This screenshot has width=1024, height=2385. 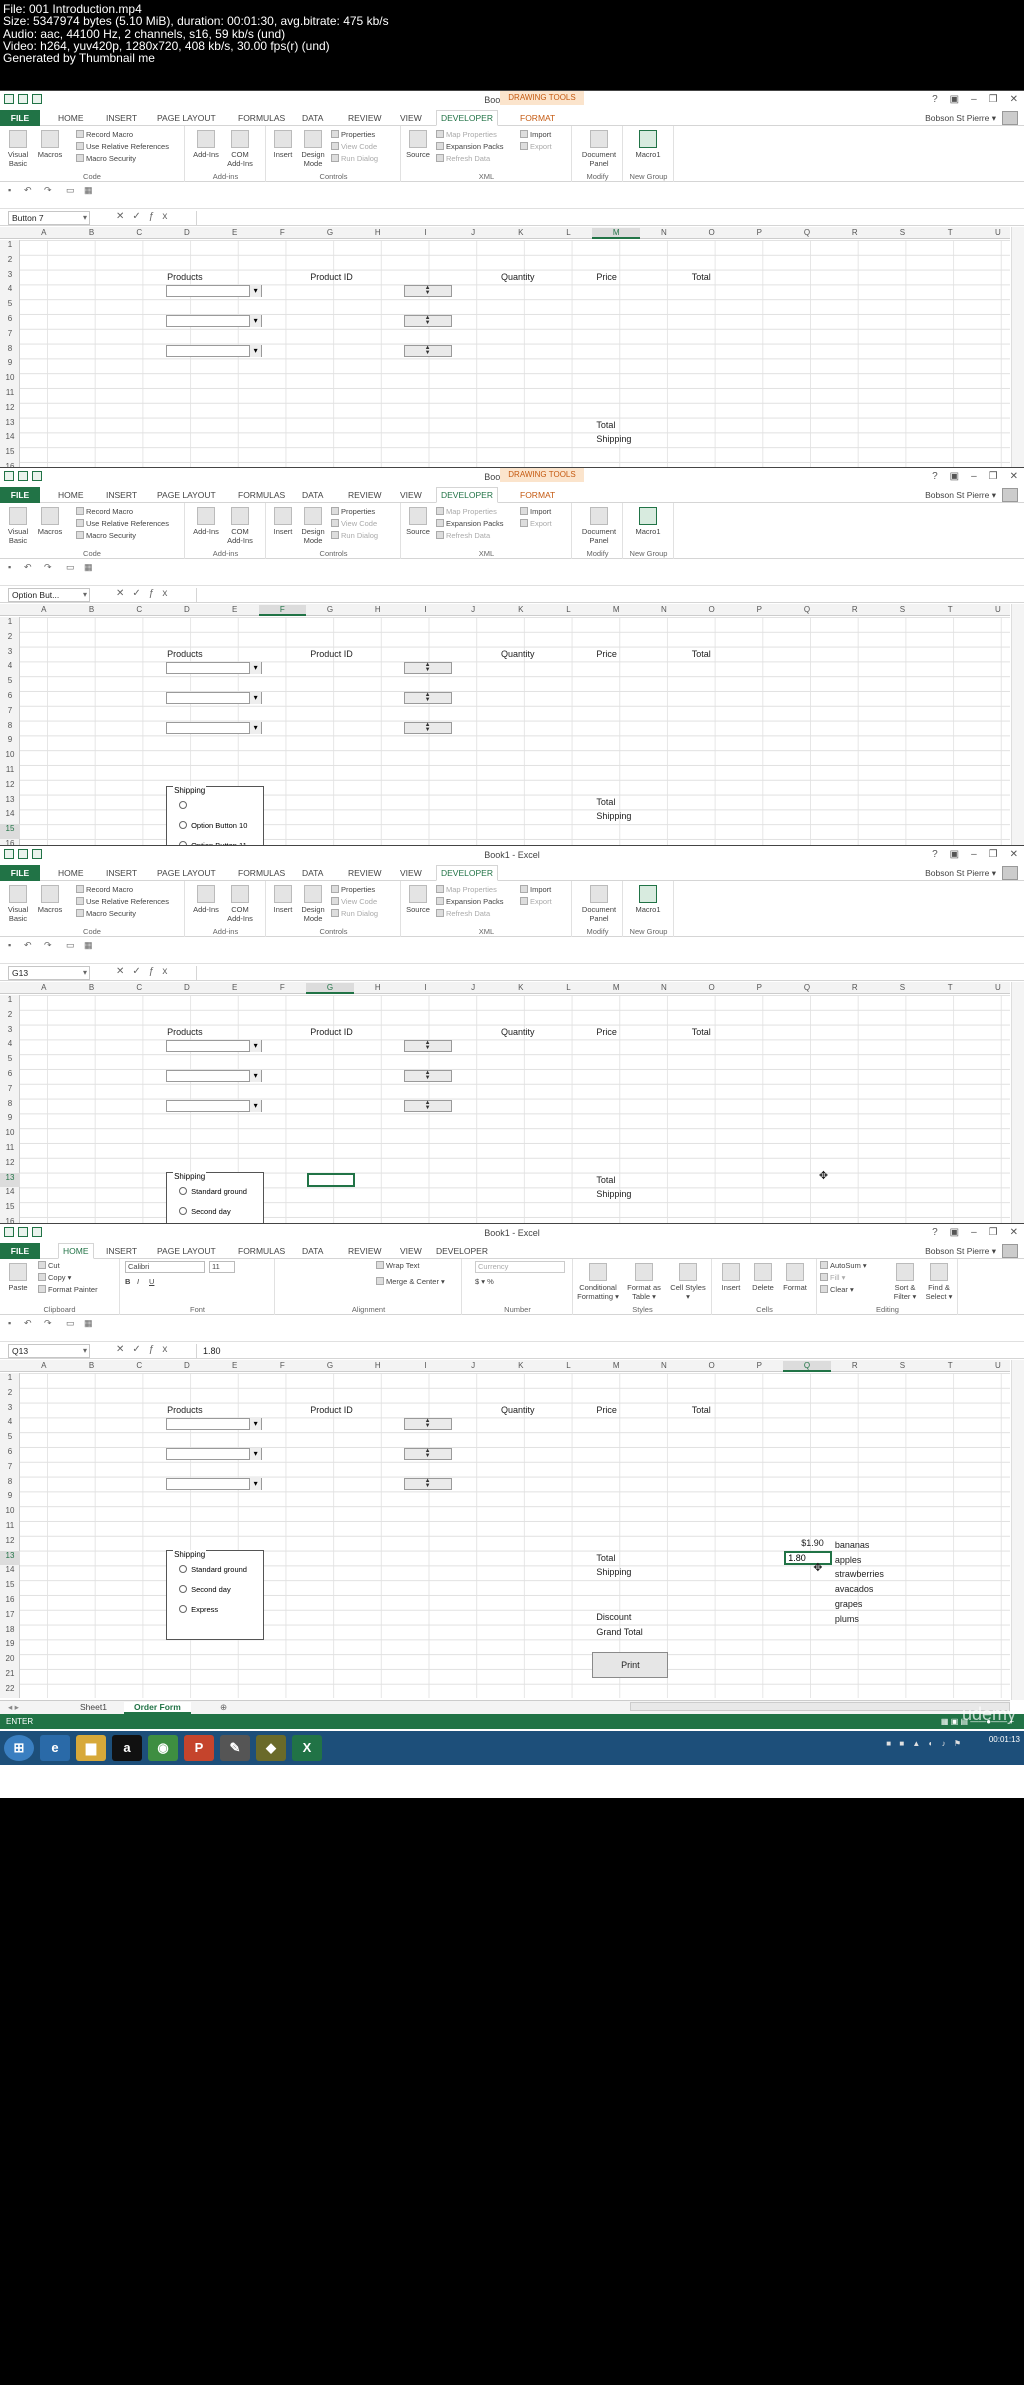 What do you see at coordinates (353, 889) in the screenshot?
I see `properties-button: Properties` at bounding box center [353, 889].